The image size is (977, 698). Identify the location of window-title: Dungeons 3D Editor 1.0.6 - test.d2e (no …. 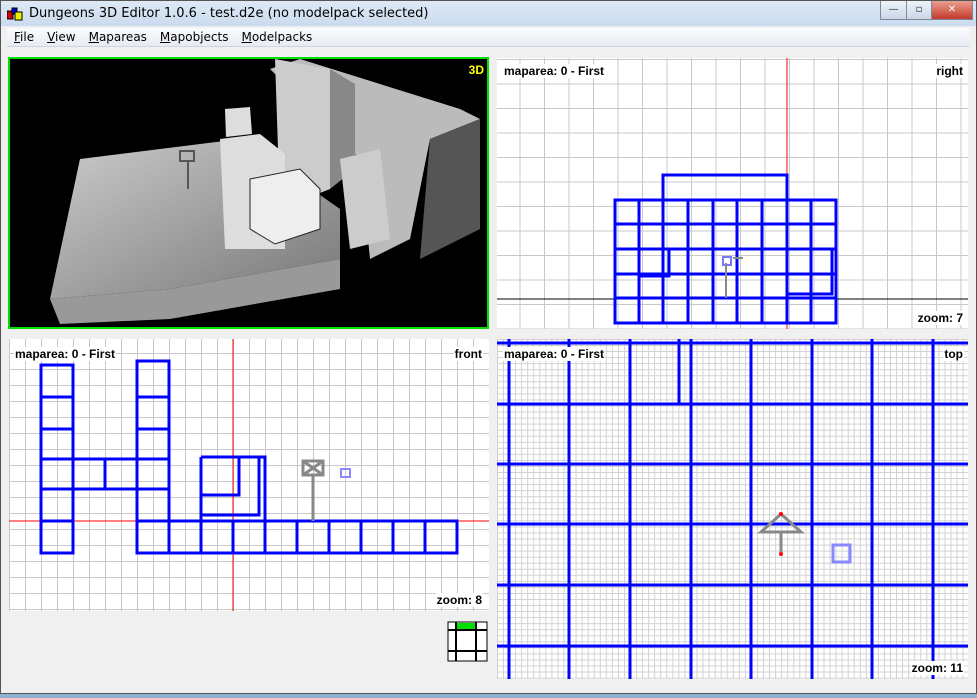
(229, 13).